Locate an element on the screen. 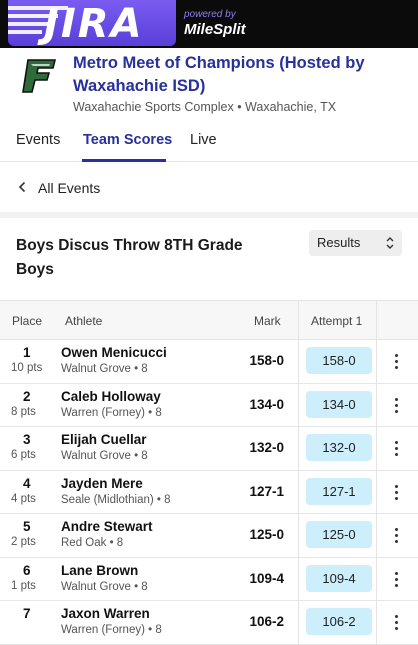 The image size is (418, 645). athlete-cell: Andre Stewart Red Oak • 8 is located at coordinates (151, 535).